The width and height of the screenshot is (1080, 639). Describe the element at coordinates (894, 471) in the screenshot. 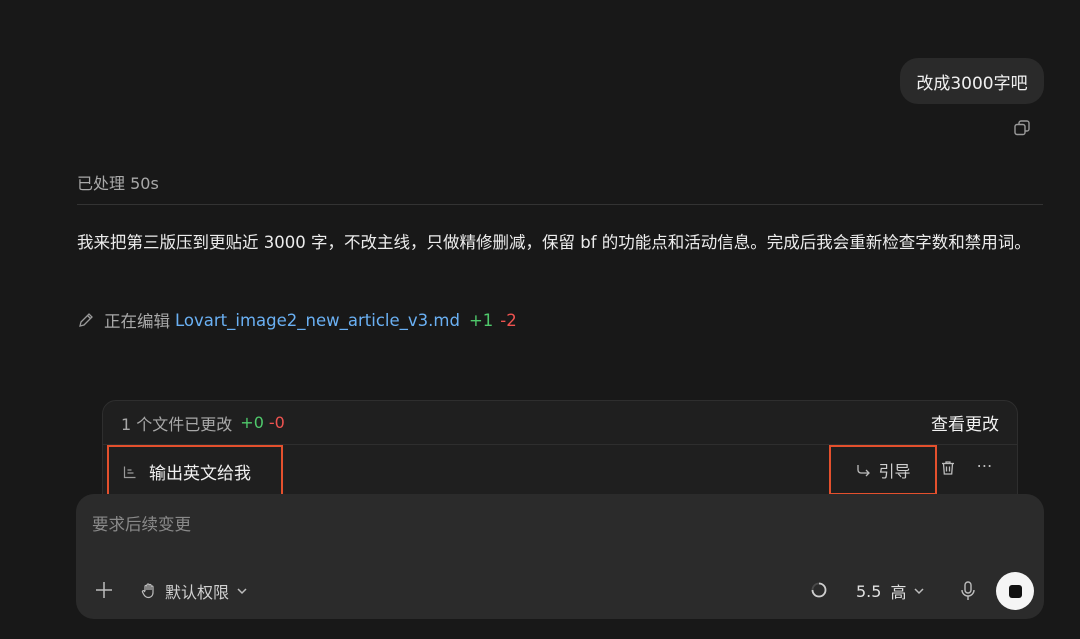

I see `guide-label: 引导` at that location.